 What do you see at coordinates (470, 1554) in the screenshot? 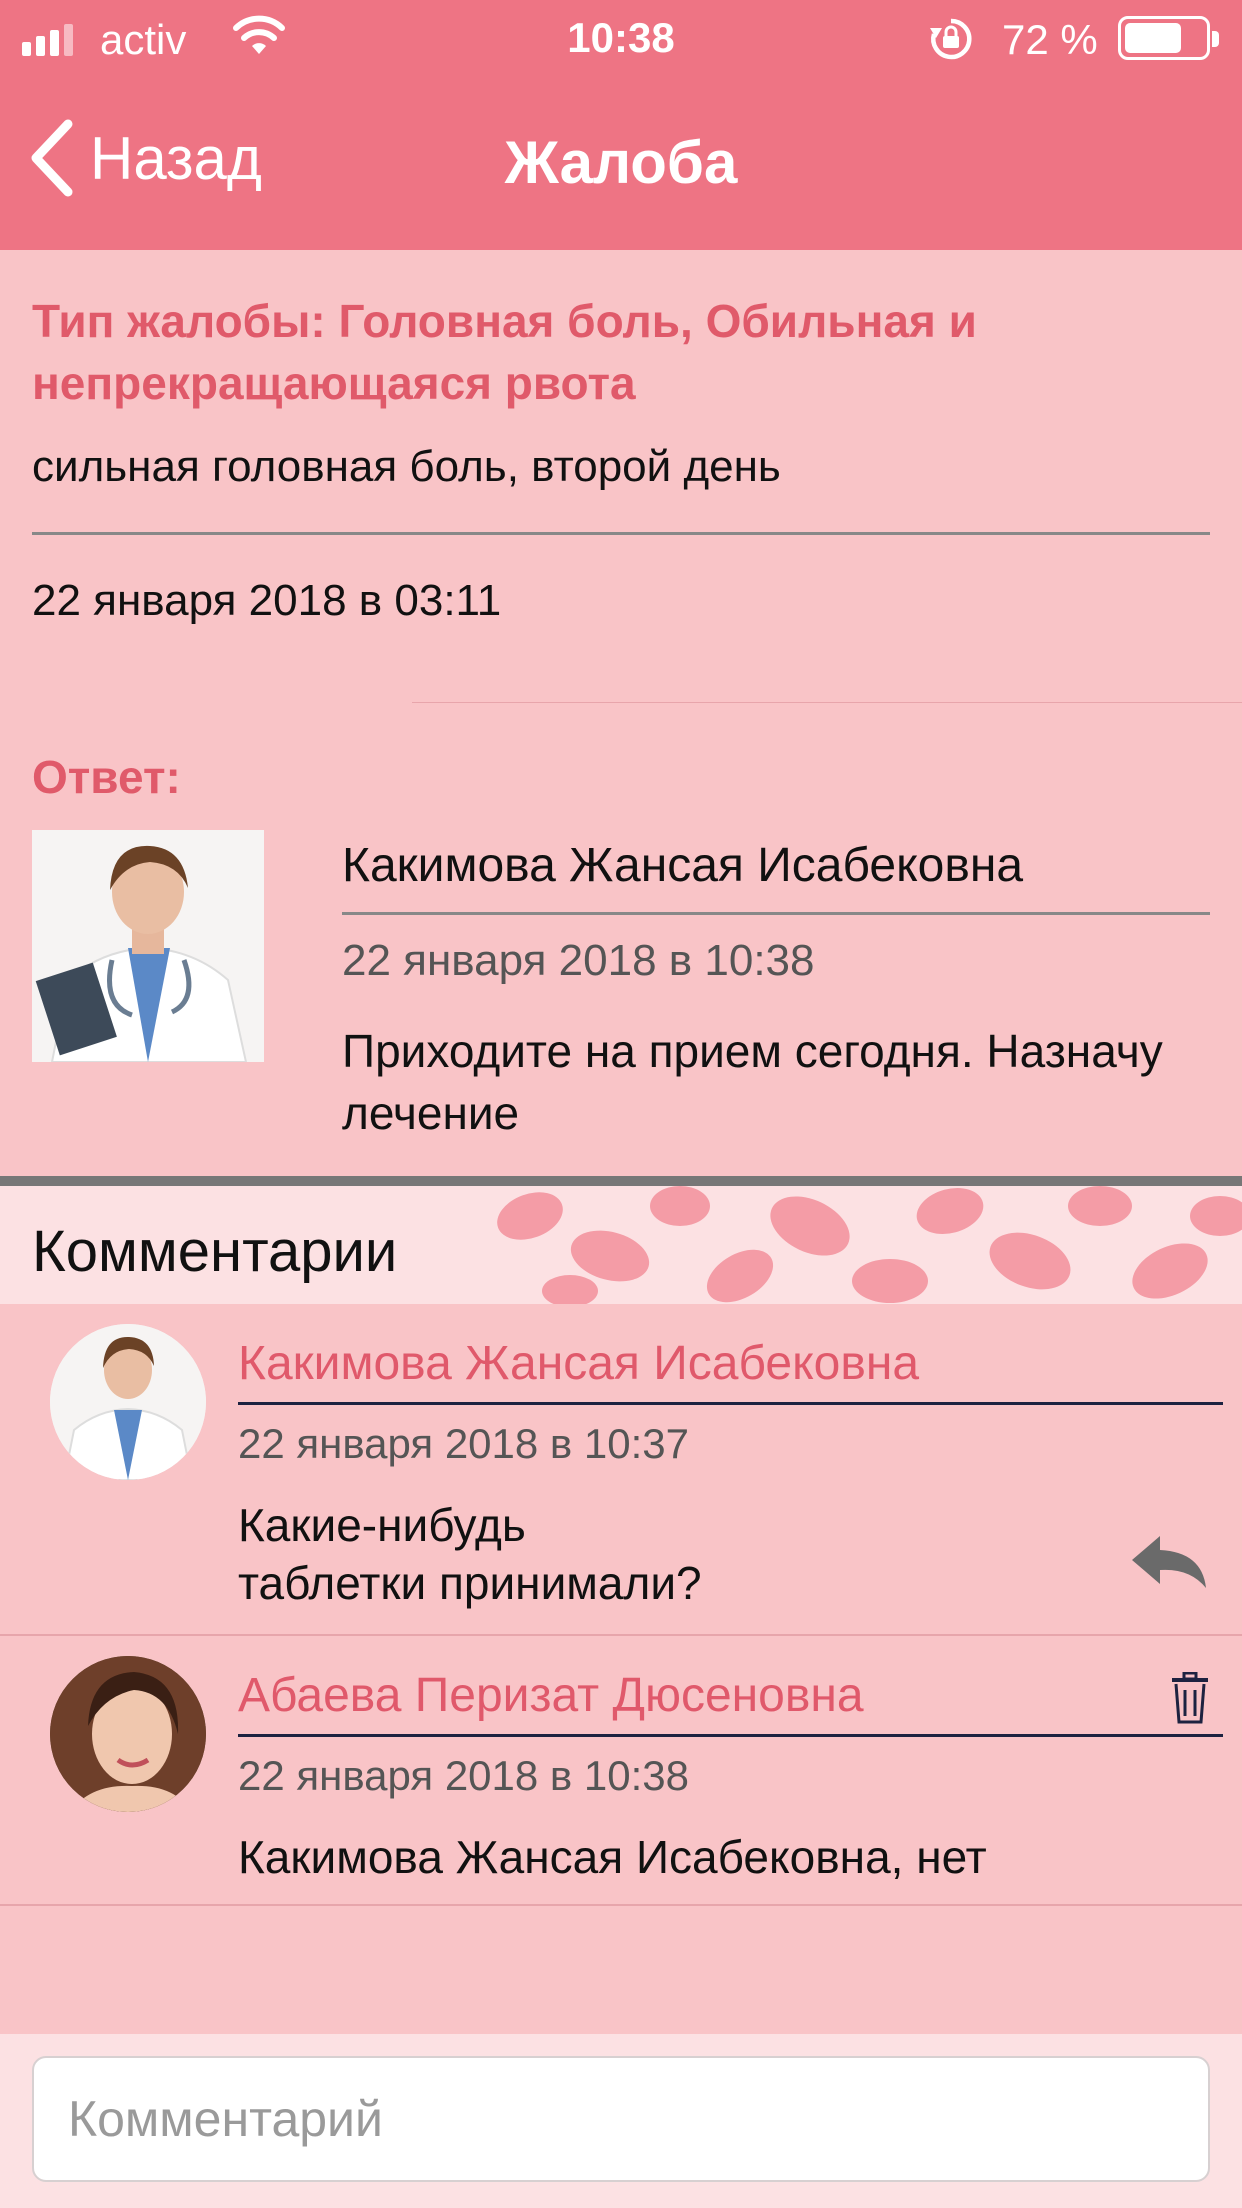
I see `comment-text: Какие-нибудь таблетки принимали?` at bounding box center [470, 1554].